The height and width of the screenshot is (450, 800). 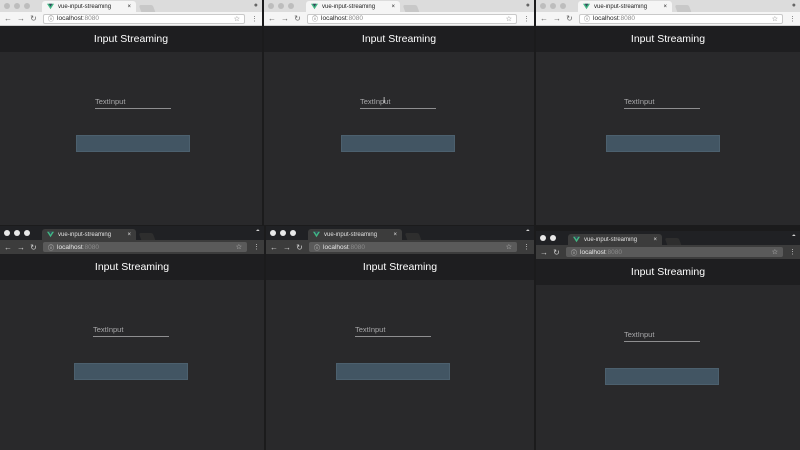 I want to click on app-header: Input Streaming, so click(x=668, y=272).